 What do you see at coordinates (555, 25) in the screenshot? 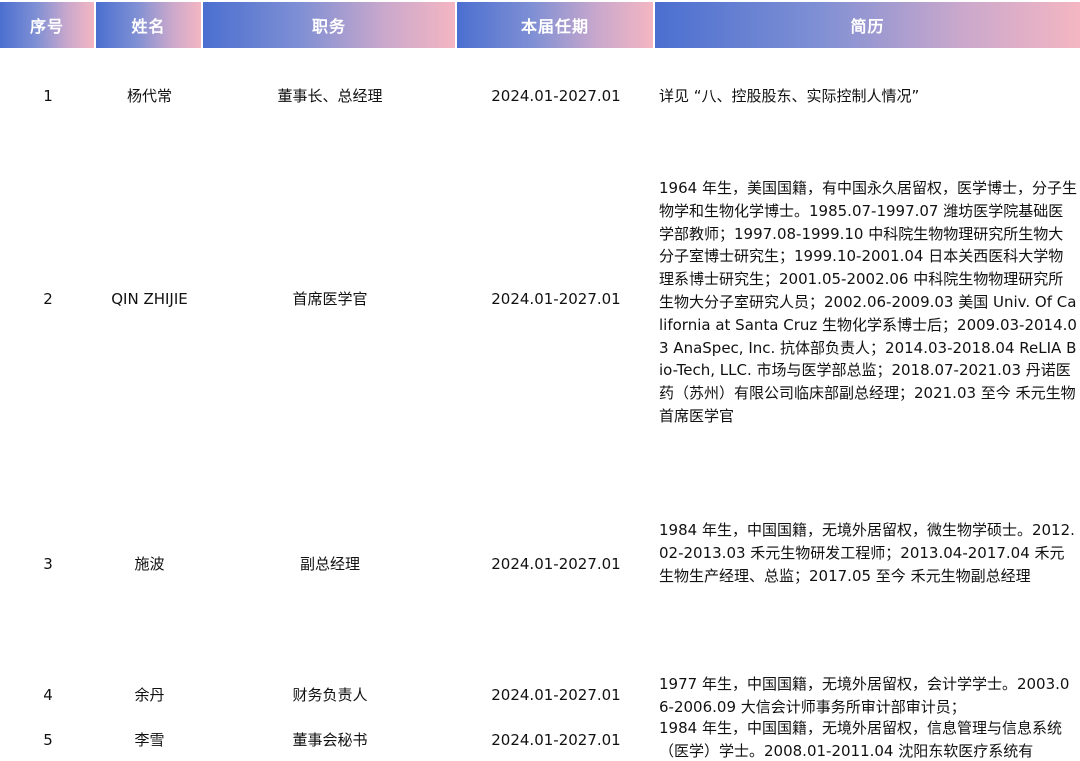
I see `header-term: 本届任期` at bounding box center [555, 25].